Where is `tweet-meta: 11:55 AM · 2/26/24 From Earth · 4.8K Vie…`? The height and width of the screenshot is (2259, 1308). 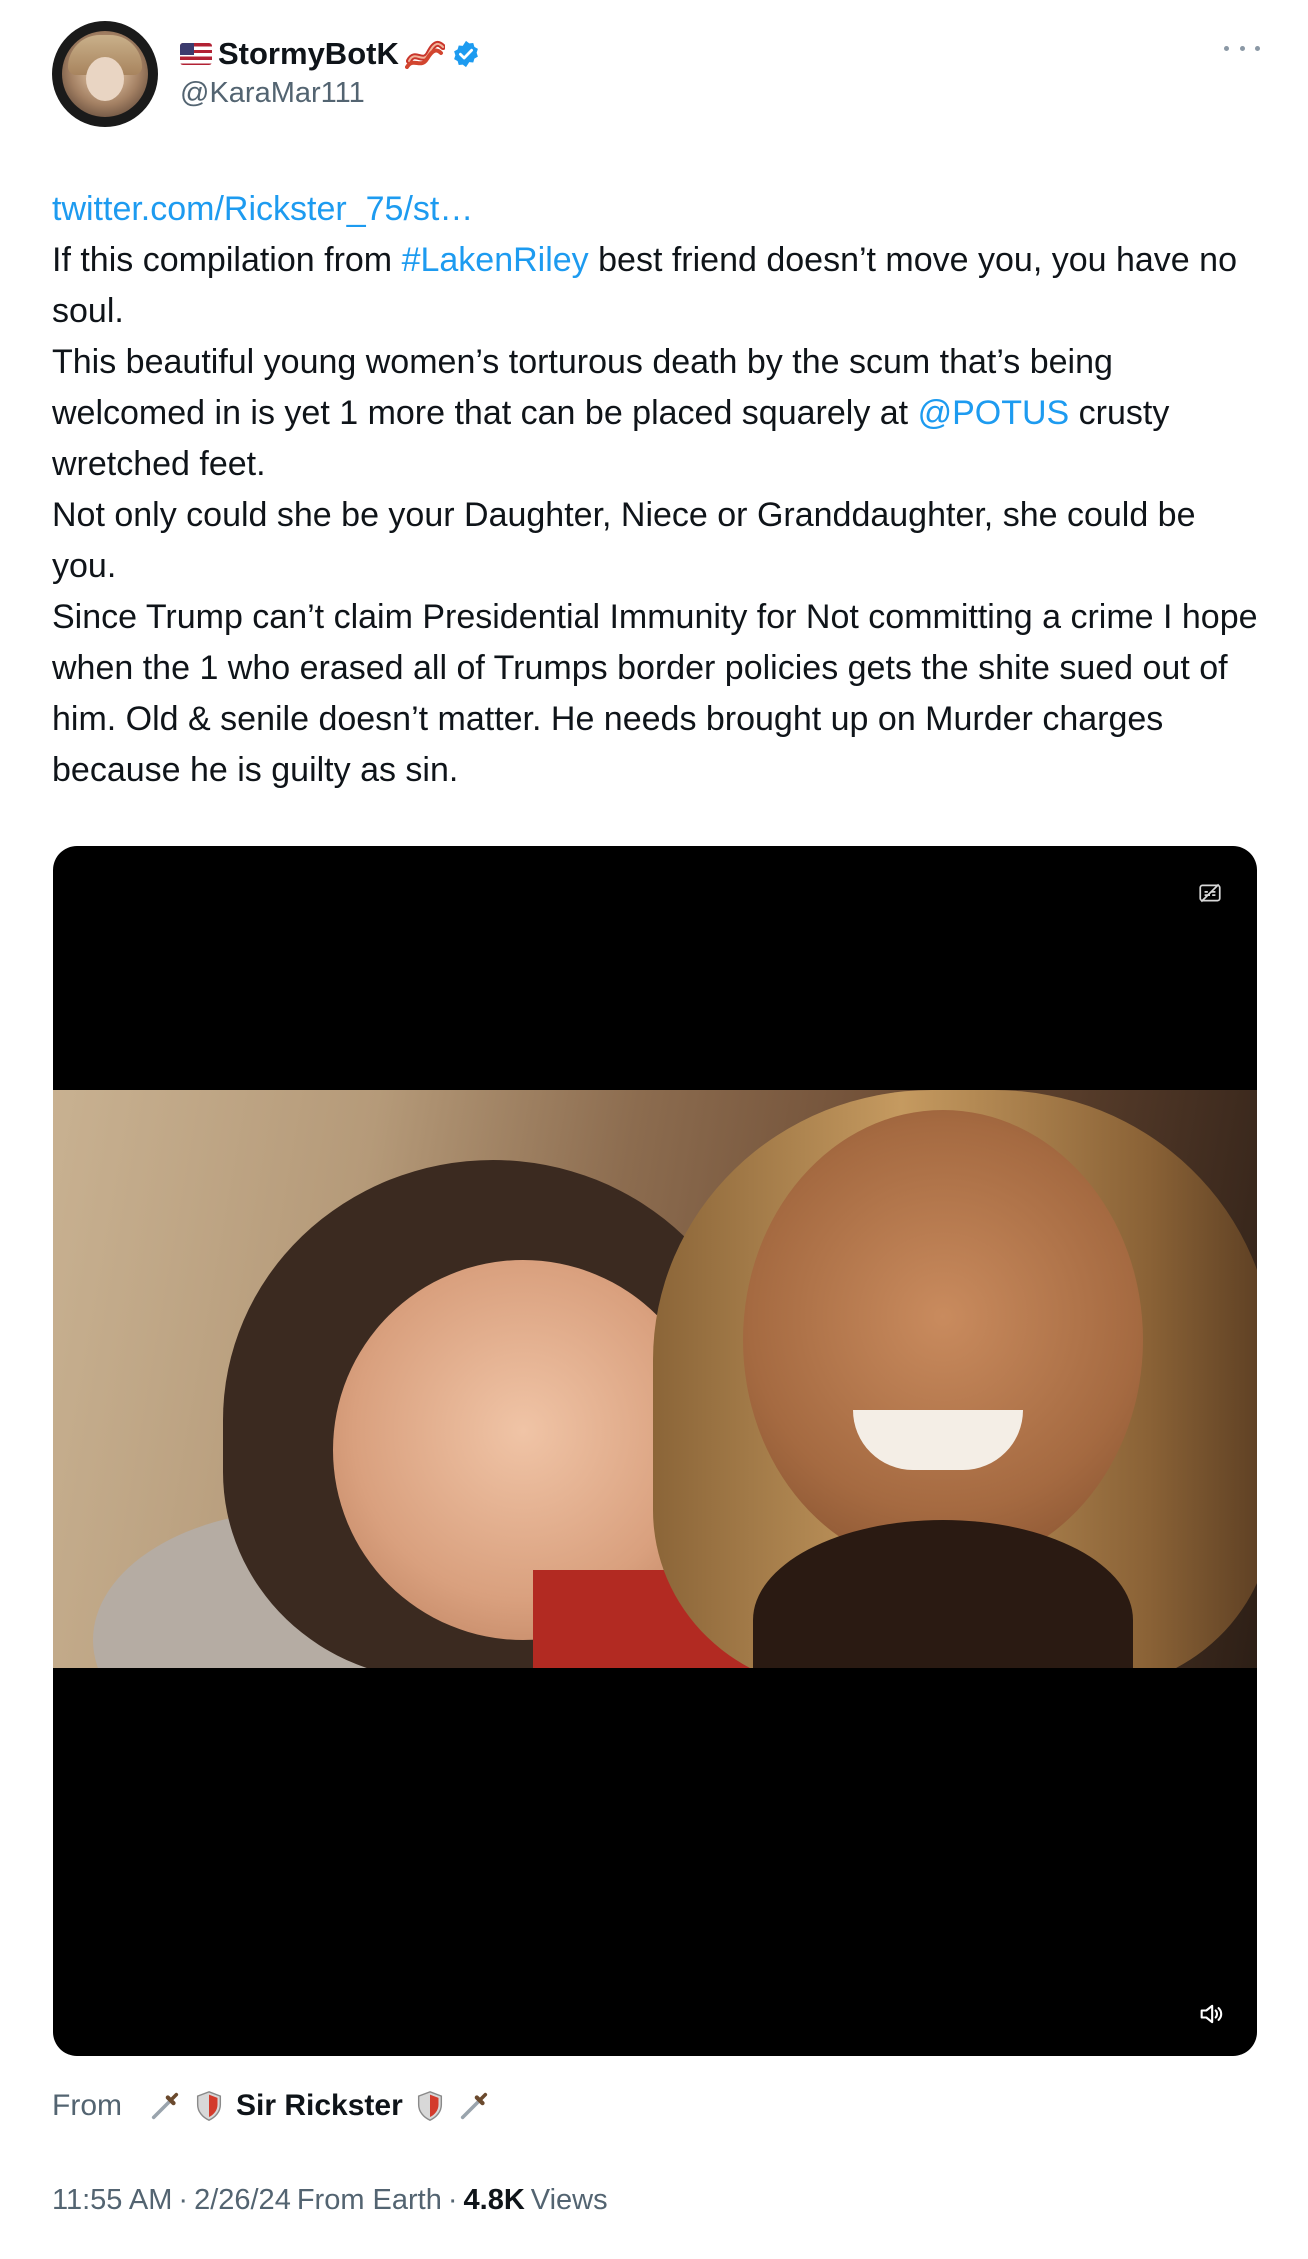
tweet-meta: 11:55 AM · 2/26/24 From Earth · 4.8K Vie… is located at coordinates (330, 2200).